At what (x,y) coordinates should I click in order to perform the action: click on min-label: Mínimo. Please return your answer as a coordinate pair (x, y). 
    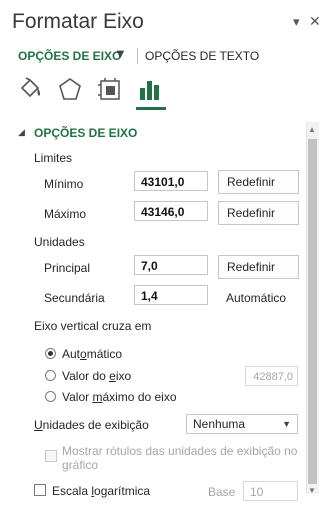
    Looking at the image, I should click on (64, 184).